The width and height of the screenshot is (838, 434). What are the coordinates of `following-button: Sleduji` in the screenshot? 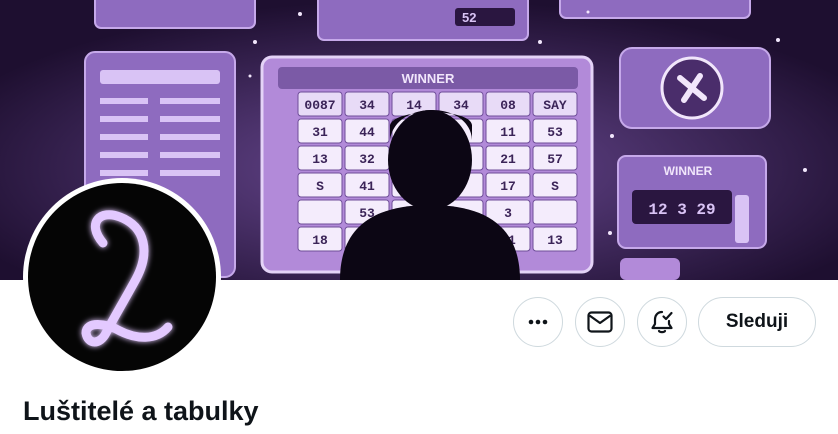 It's located at (757, 322).